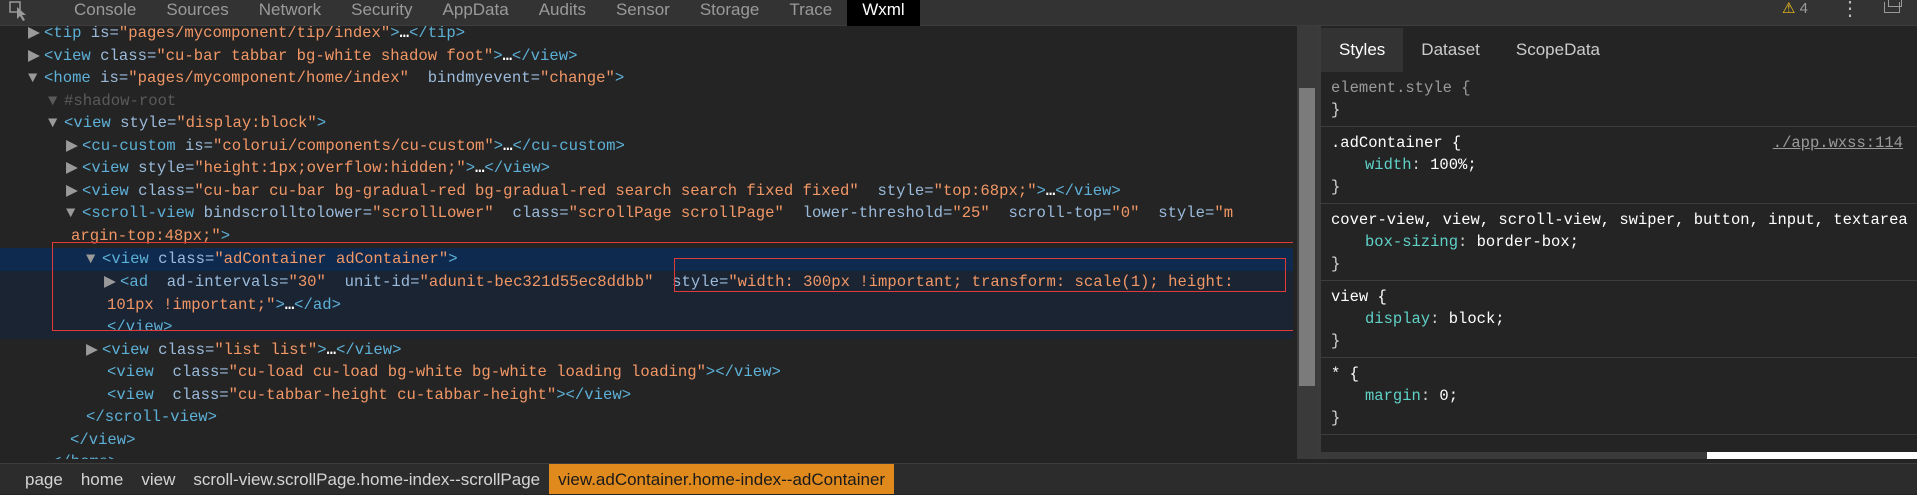  What do you see at coordinates (1450, 50) in the screenshot?
I see `tab-dataset: Dataset` at bounding box center [1450, 50].